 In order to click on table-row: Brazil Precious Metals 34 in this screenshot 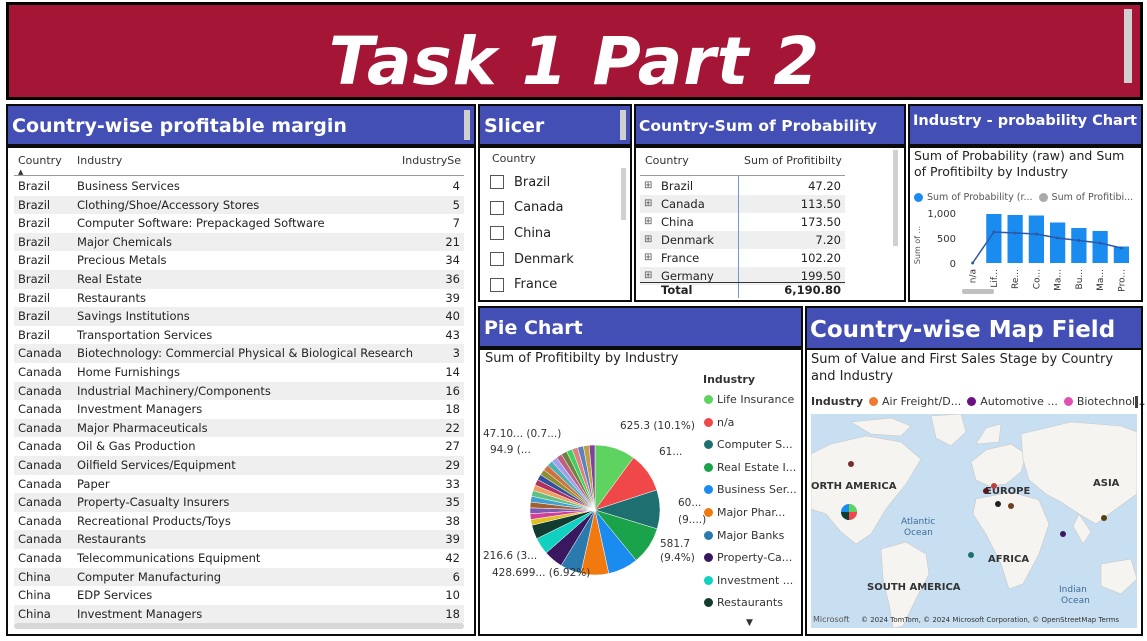, I will do `click(239, 260)`.